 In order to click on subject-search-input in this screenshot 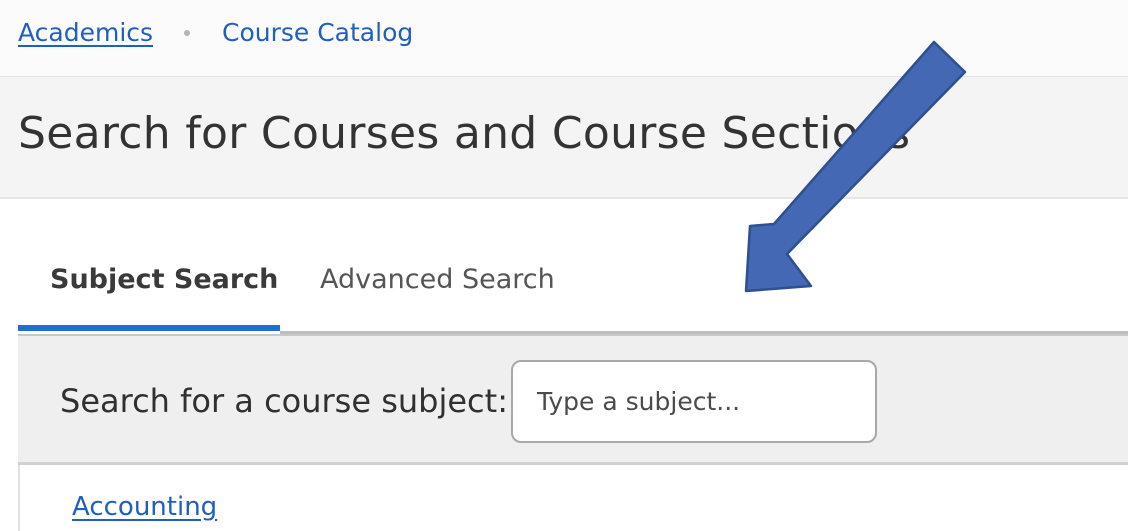, I will do `click(694, 401)`.